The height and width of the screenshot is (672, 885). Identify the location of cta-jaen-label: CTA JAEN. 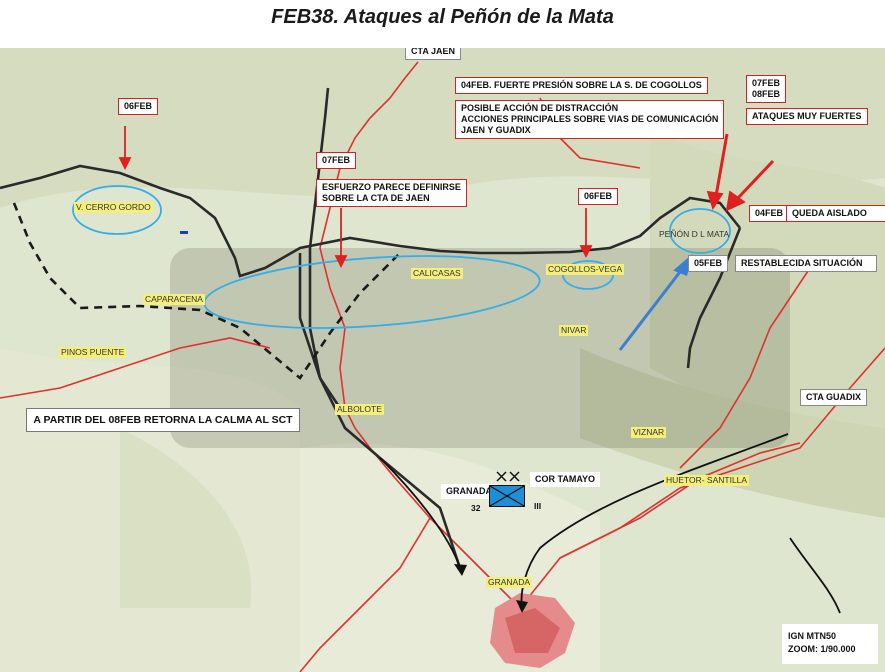
(433, 54).